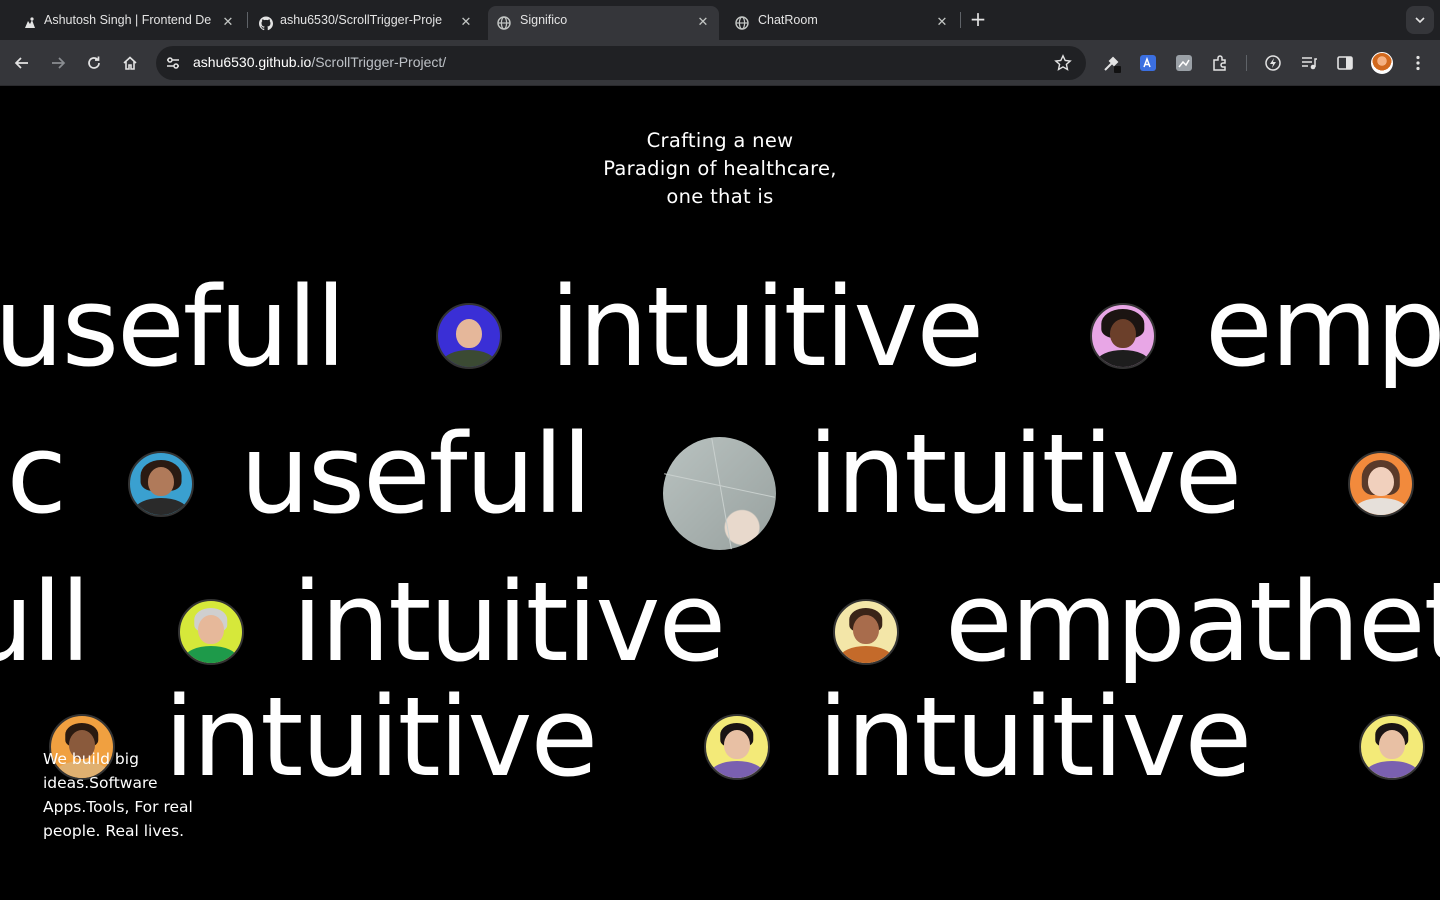 Image resolution: width=1440 pixels, height=900 pixels. Describe the element at coordinates (266, 23) in the screenshot. I see `github-icon` at that location.